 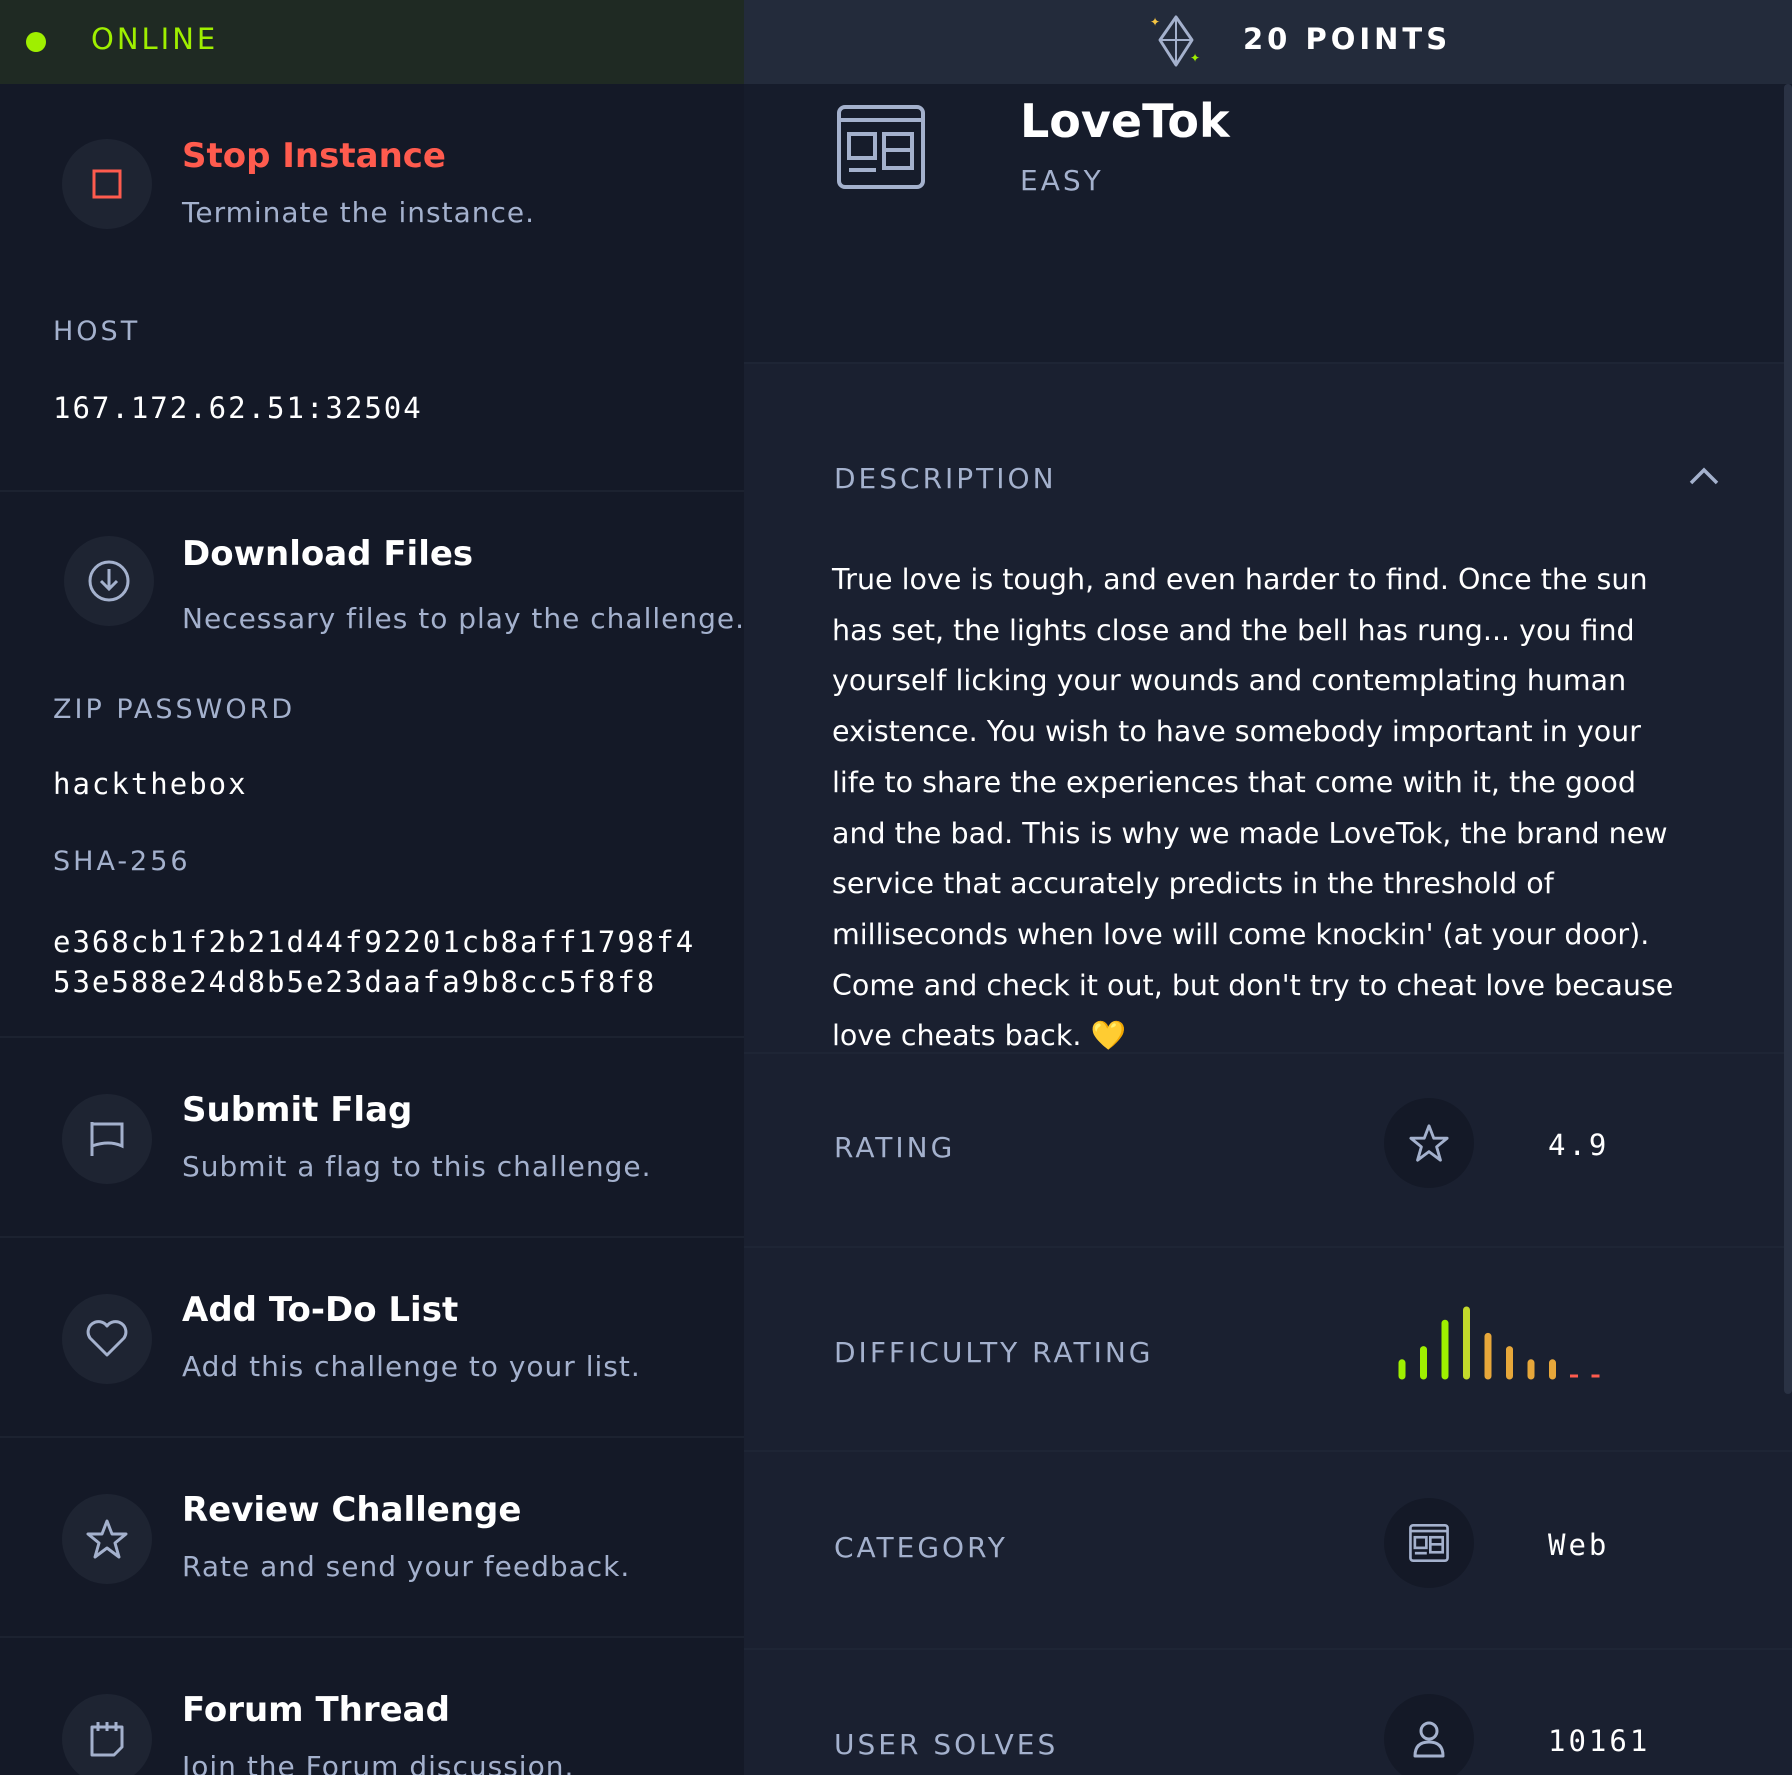 What do you see at coordinates (109, 581) in the screenshot?
I see `download-icon` at bounding box center [109, 581].